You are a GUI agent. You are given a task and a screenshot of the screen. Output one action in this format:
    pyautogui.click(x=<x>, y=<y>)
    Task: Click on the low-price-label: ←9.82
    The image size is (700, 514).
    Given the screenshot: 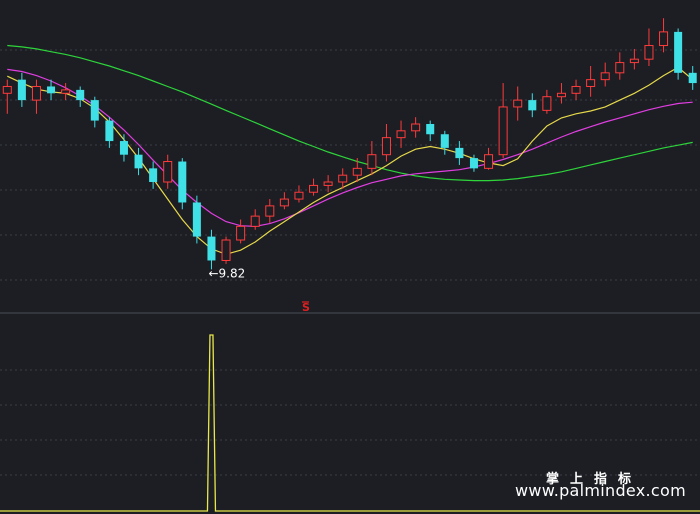 What is the action you would take?
    pyautogui.click(x=226, y=273)
    